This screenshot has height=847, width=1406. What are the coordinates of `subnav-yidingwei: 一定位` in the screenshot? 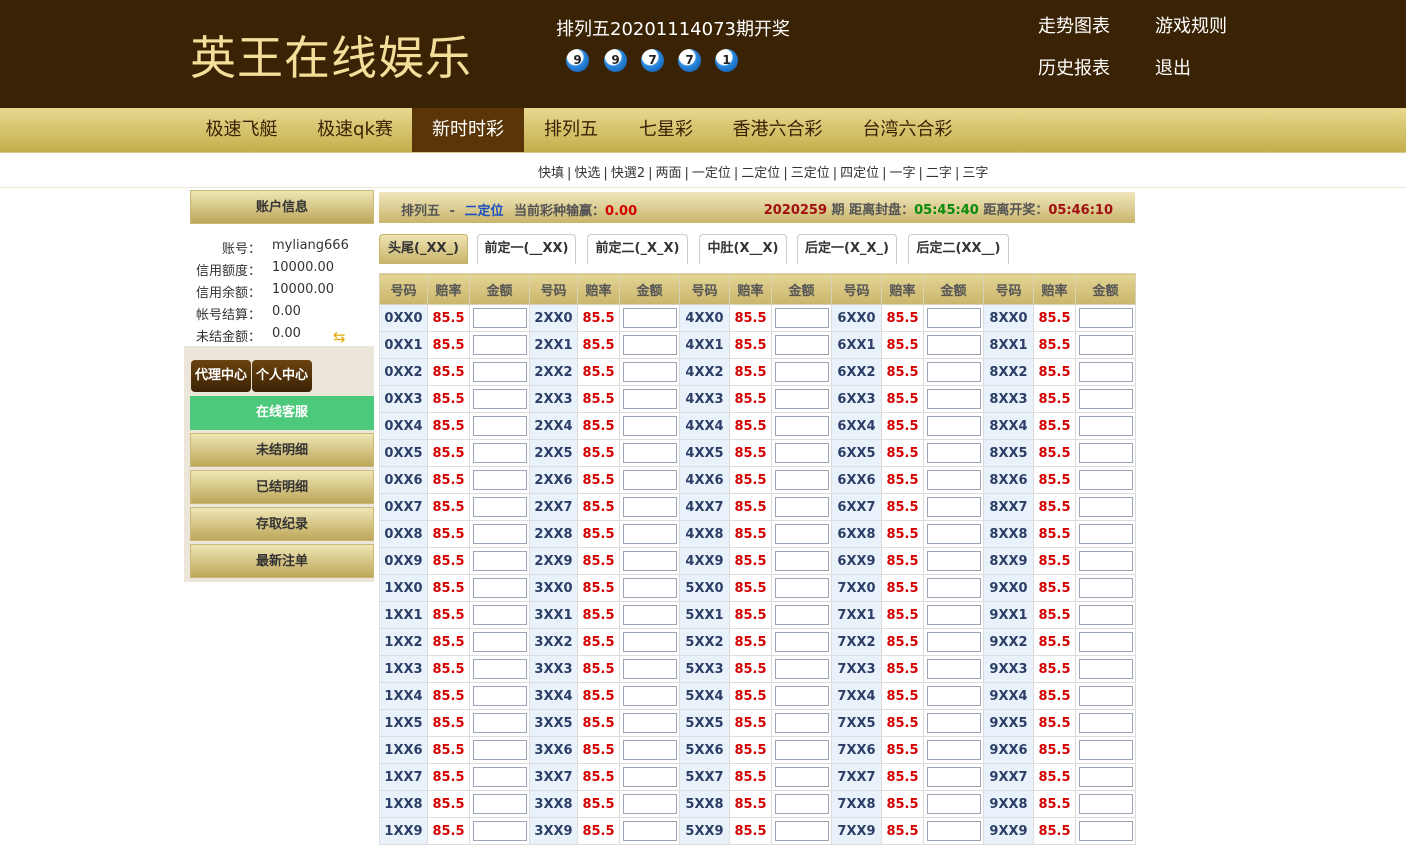 It's located at (711, 173).